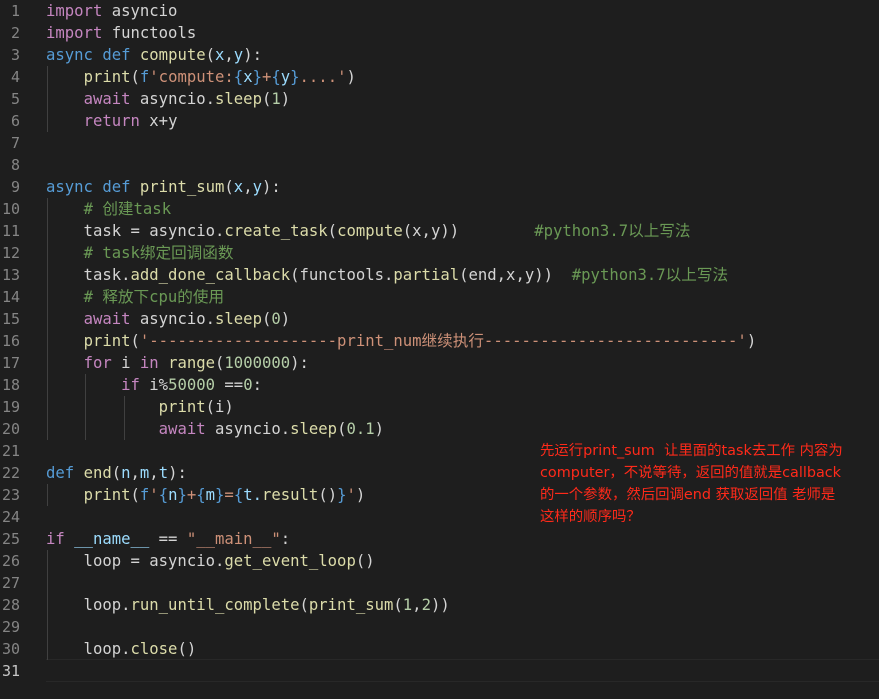 The width and height of the screenshot is (879, 699). I want to click on code-token: (x,y)), so click(468, 231).